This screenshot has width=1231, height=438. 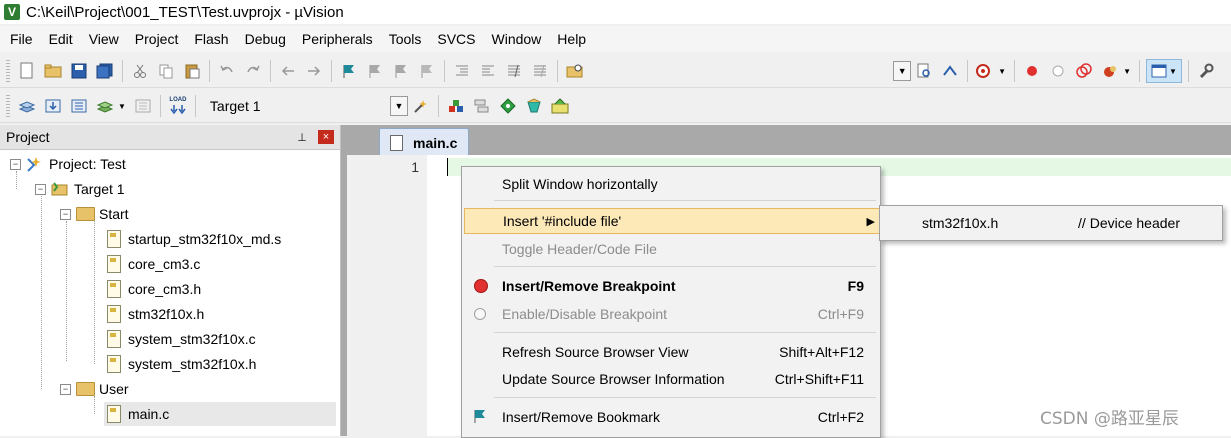 What do you see at coordinates (672, 221) in the screenshot?
I see `menu-item-insert-include: Insert '#include file' ▶` at bounding box center [672, 221].